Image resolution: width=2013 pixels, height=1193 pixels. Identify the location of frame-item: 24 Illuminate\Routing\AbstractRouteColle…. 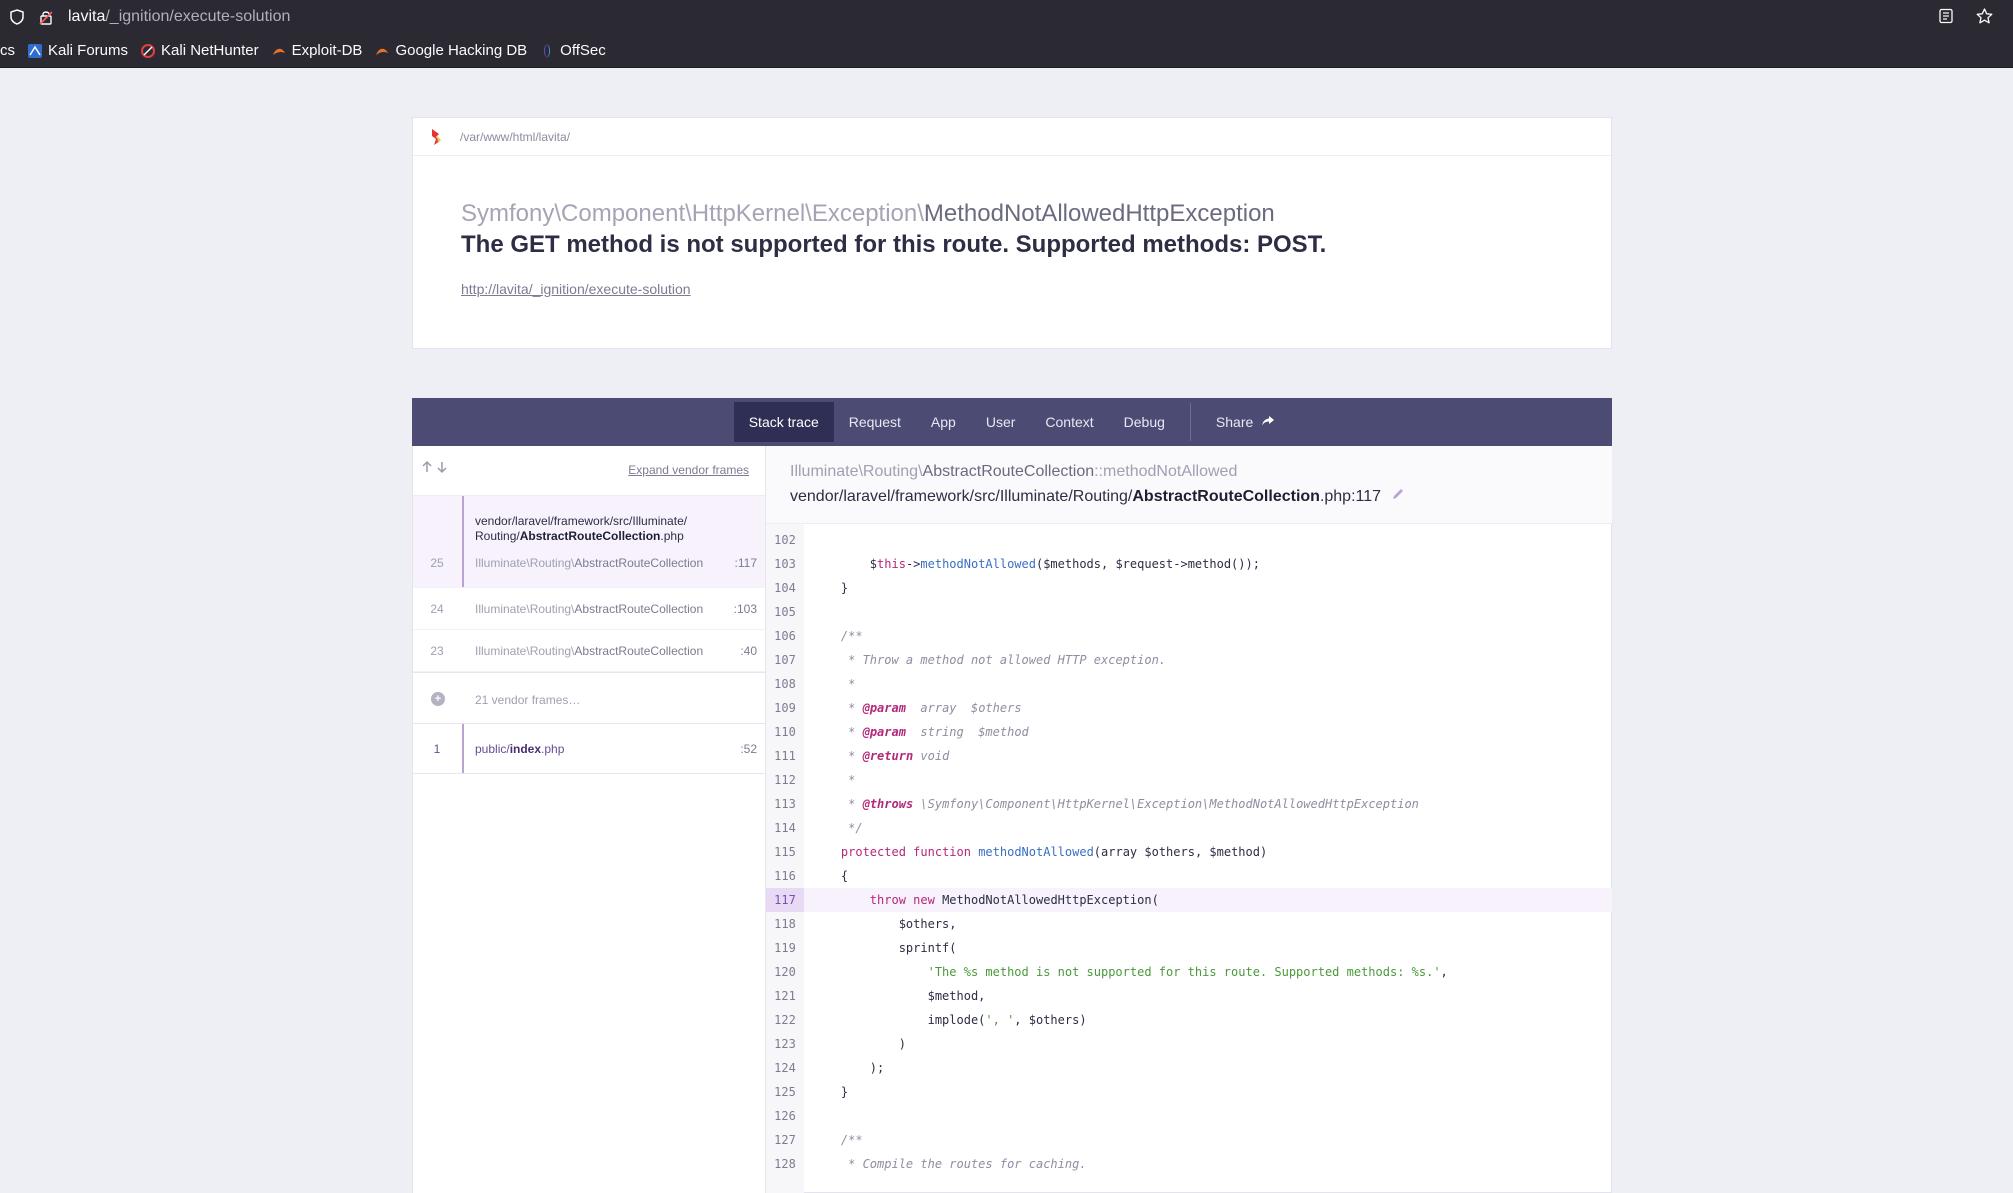
(589, 609).